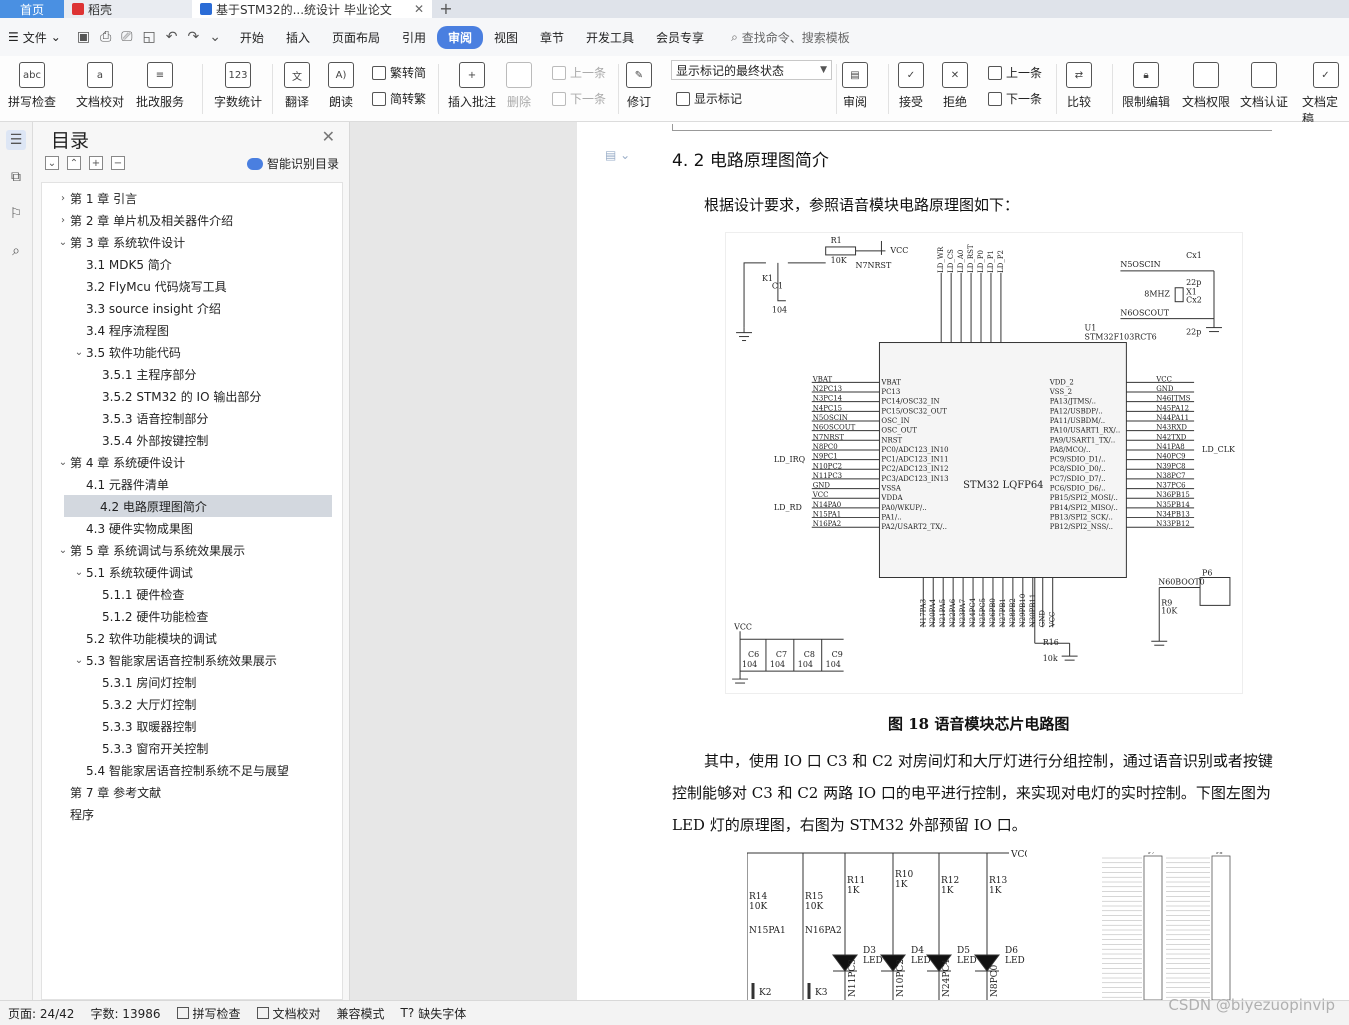 The image size is (1349, 1025). What do you see at coordinates (639, 86) in the screenshot?
I see `revise-button: ✎ 修订` at bounding box center [639, 86].